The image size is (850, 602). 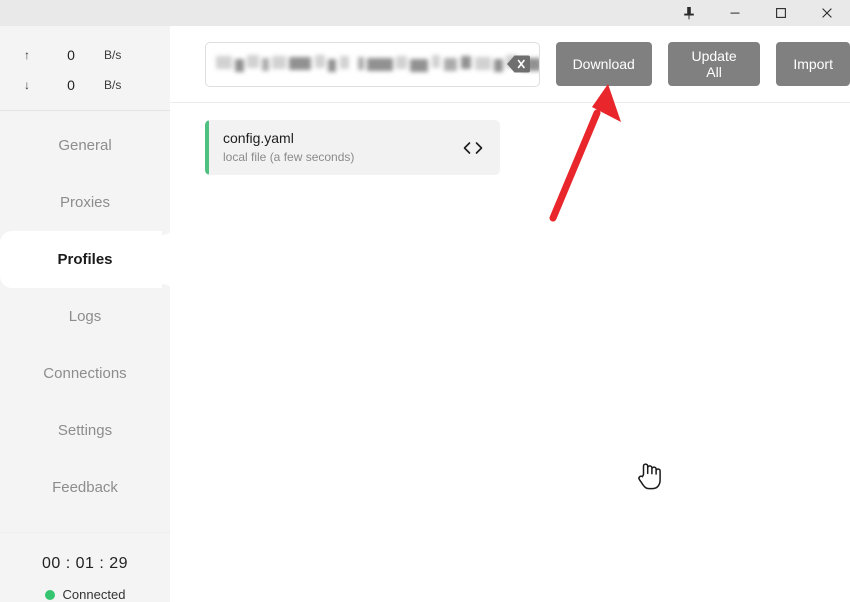 I want to click on uptime-timer: 00 : 01 : 29, so click(x=85, y=563).